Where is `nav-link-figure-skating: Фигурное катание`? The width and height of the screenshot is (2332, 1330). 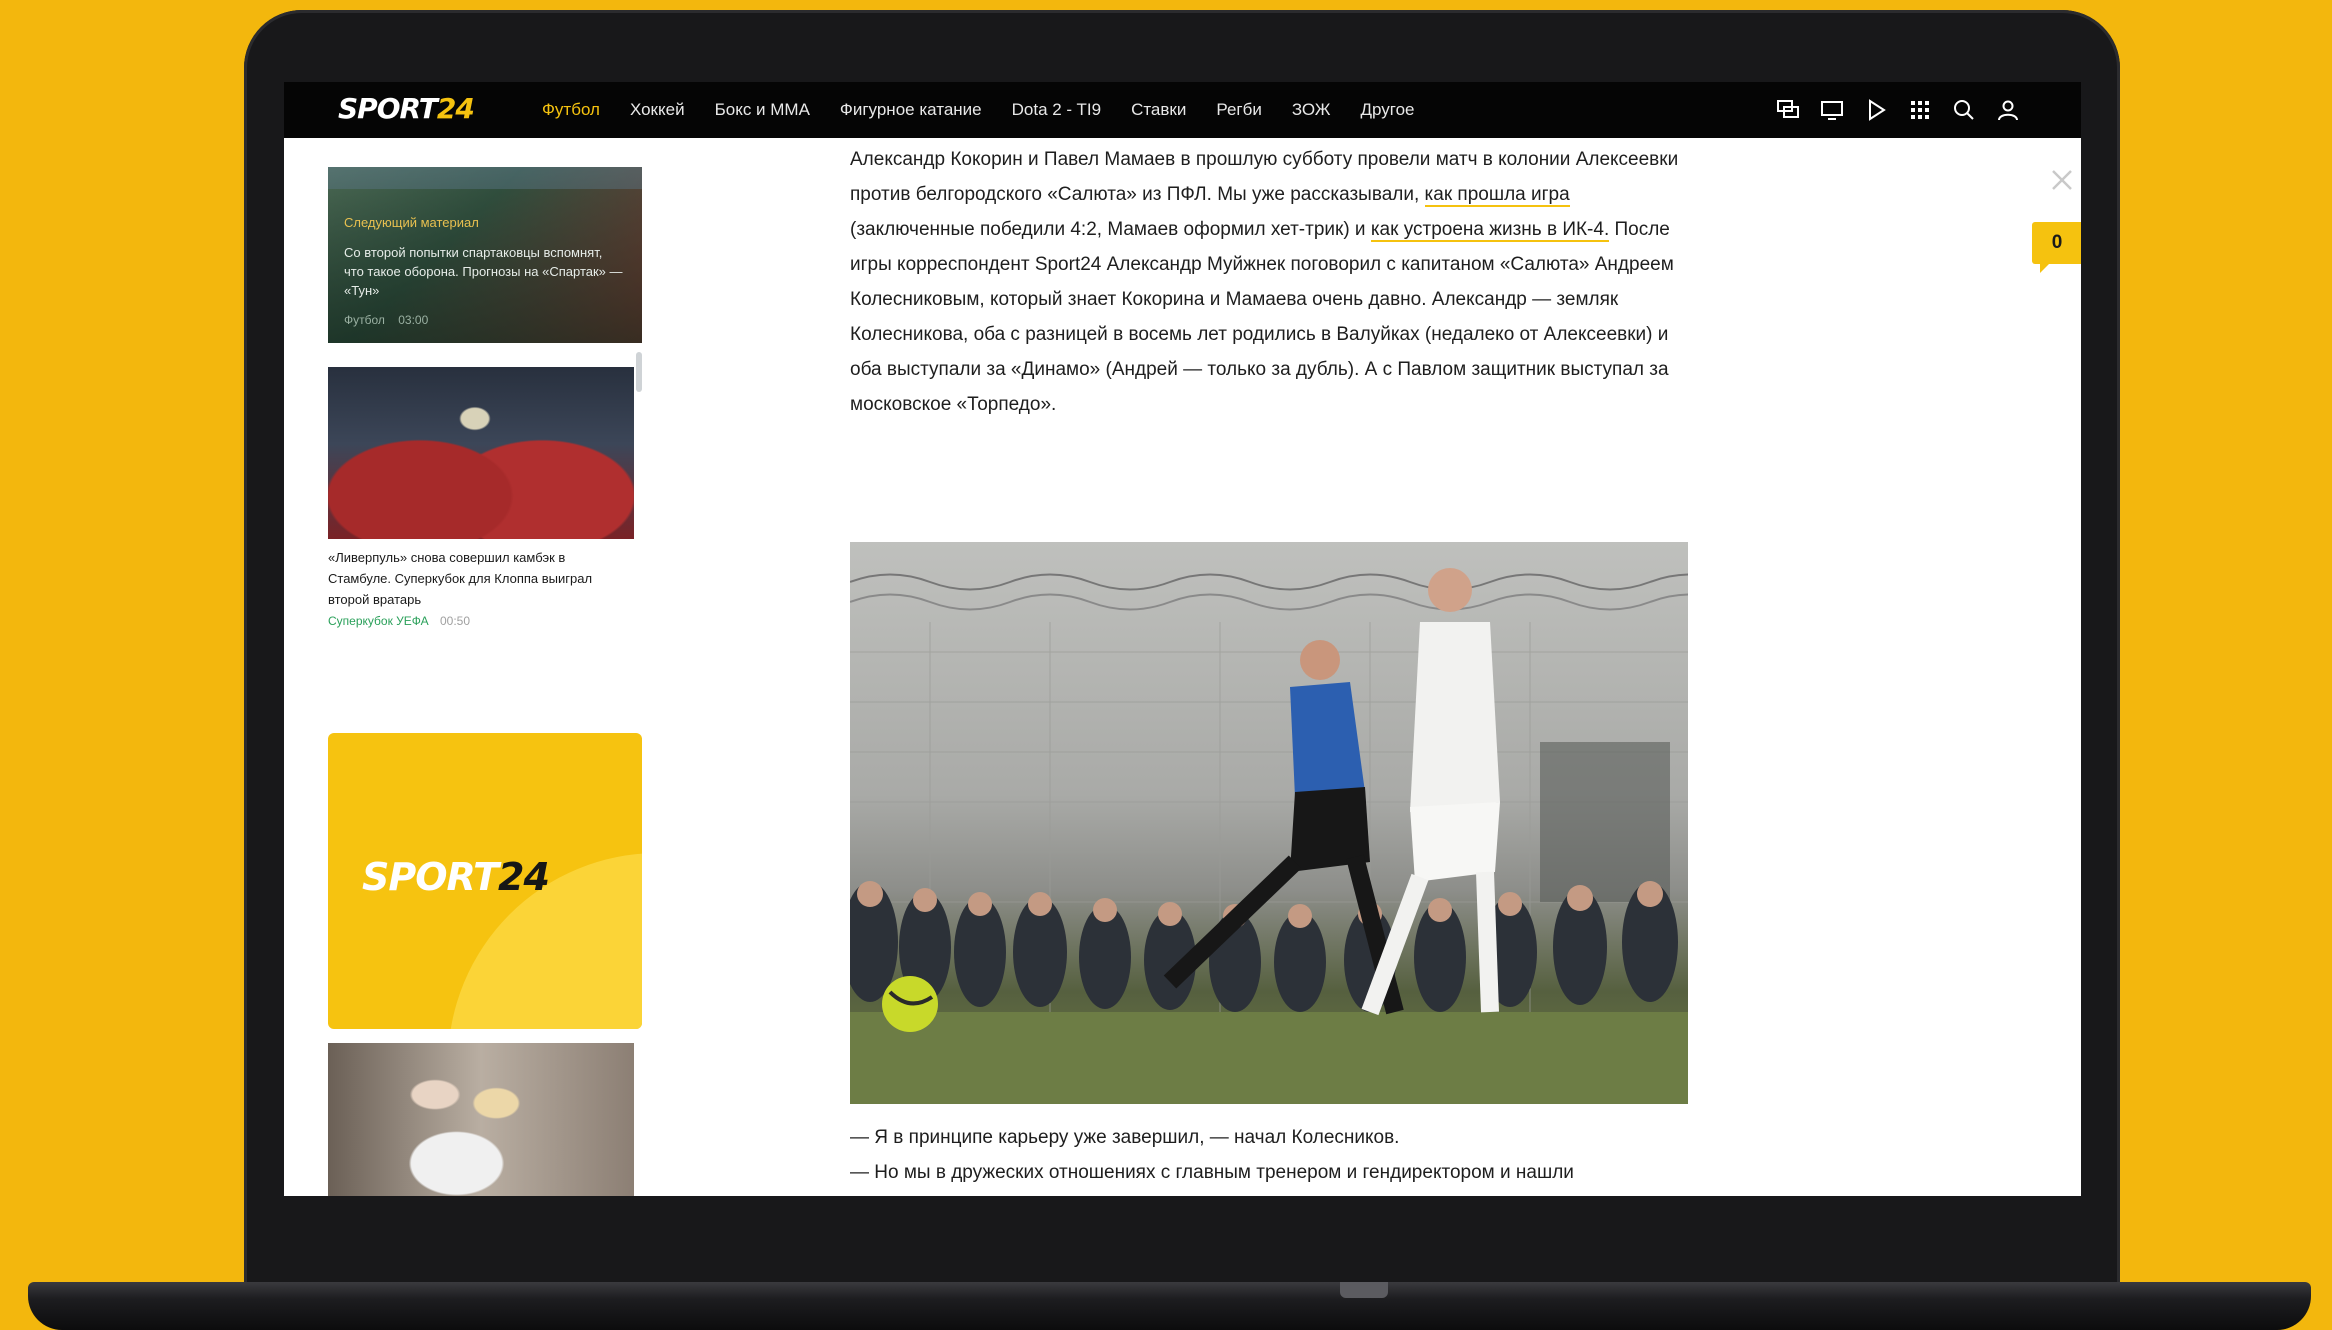
nav-link-figure-skating: Фигурное катание is located at coordinates (911, 110).